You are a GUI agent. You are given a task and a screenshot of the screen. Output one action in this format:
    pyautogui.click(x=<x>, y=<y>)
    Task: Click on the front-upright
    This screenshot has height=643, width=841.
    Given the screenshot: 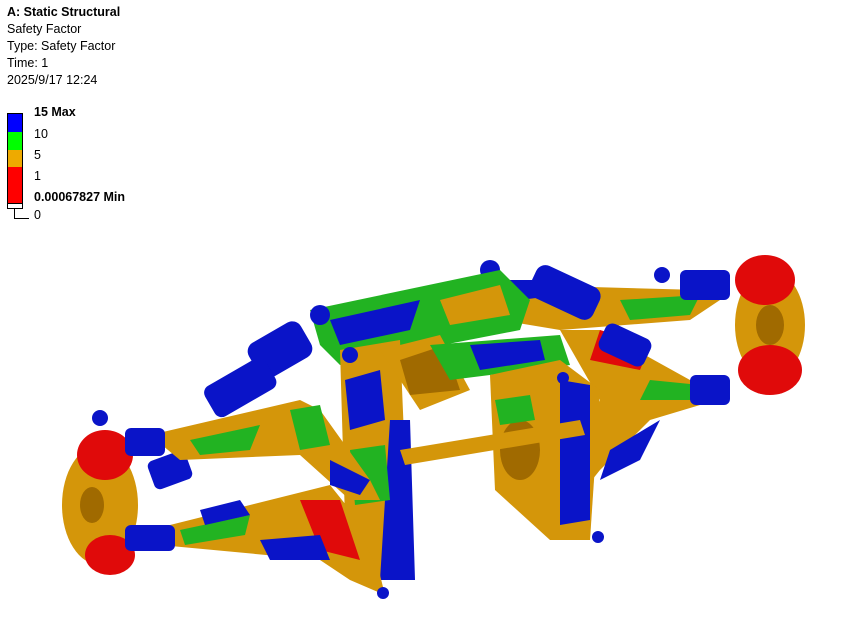 What is the action you would take?
    pyautogui.click(x=118, y=492)
    